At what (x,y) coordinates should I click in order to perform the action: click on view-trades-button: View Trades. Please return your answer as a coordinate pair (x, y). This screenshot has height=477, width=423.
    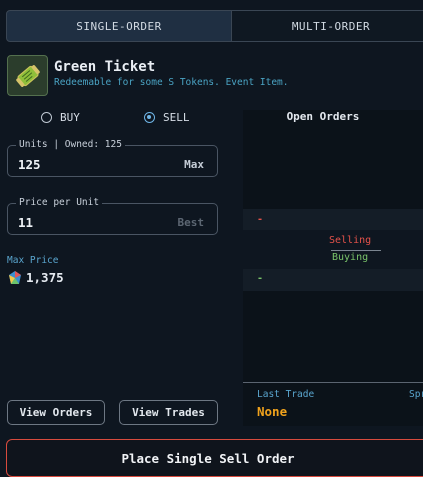
    Looking at the image, I should click on (168, 412).